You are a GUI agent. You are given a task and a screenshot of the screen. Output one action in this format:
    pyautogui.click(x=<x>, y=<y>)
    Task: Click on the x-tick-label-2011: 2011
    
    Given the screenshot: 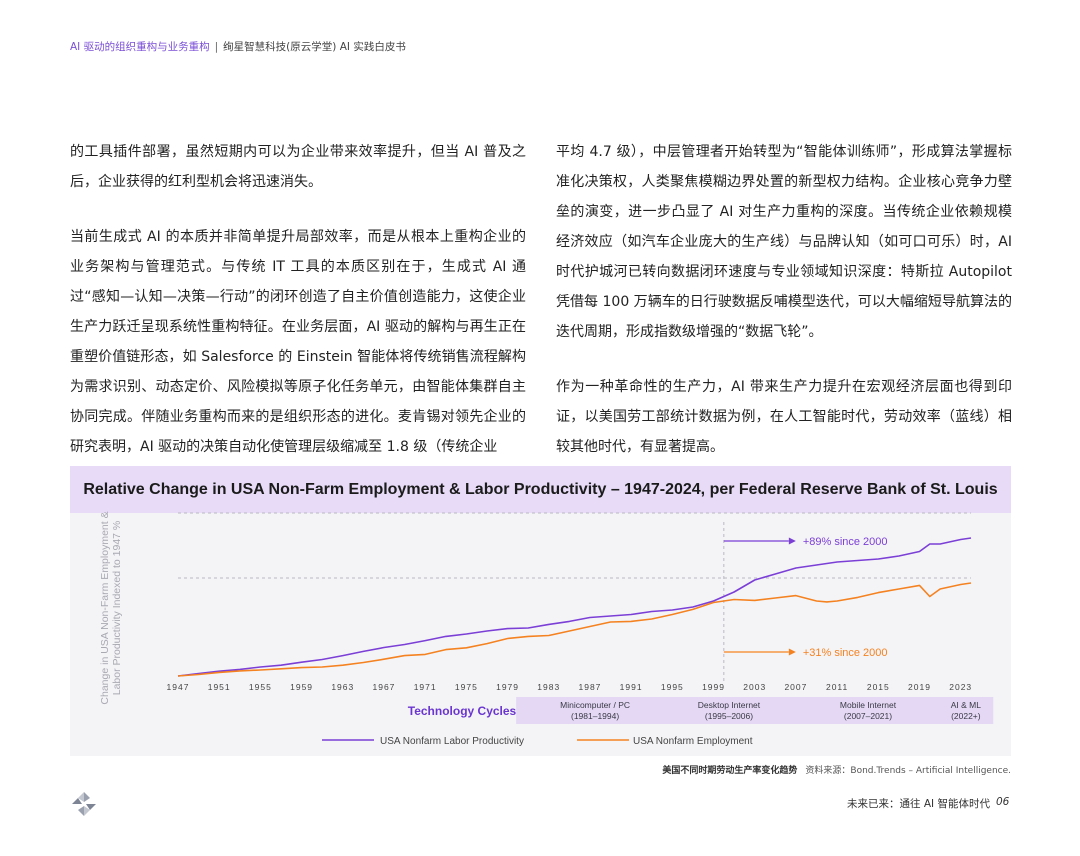 What is the action you would take?
    pyautogui.click(x=837, y=687)
    